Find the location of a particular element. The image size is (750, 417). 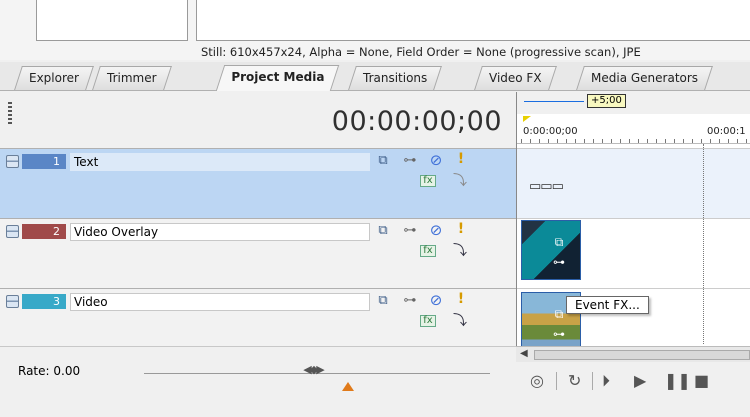

play-from-start-icon: ⏵ is located at coordinates (606, 381).